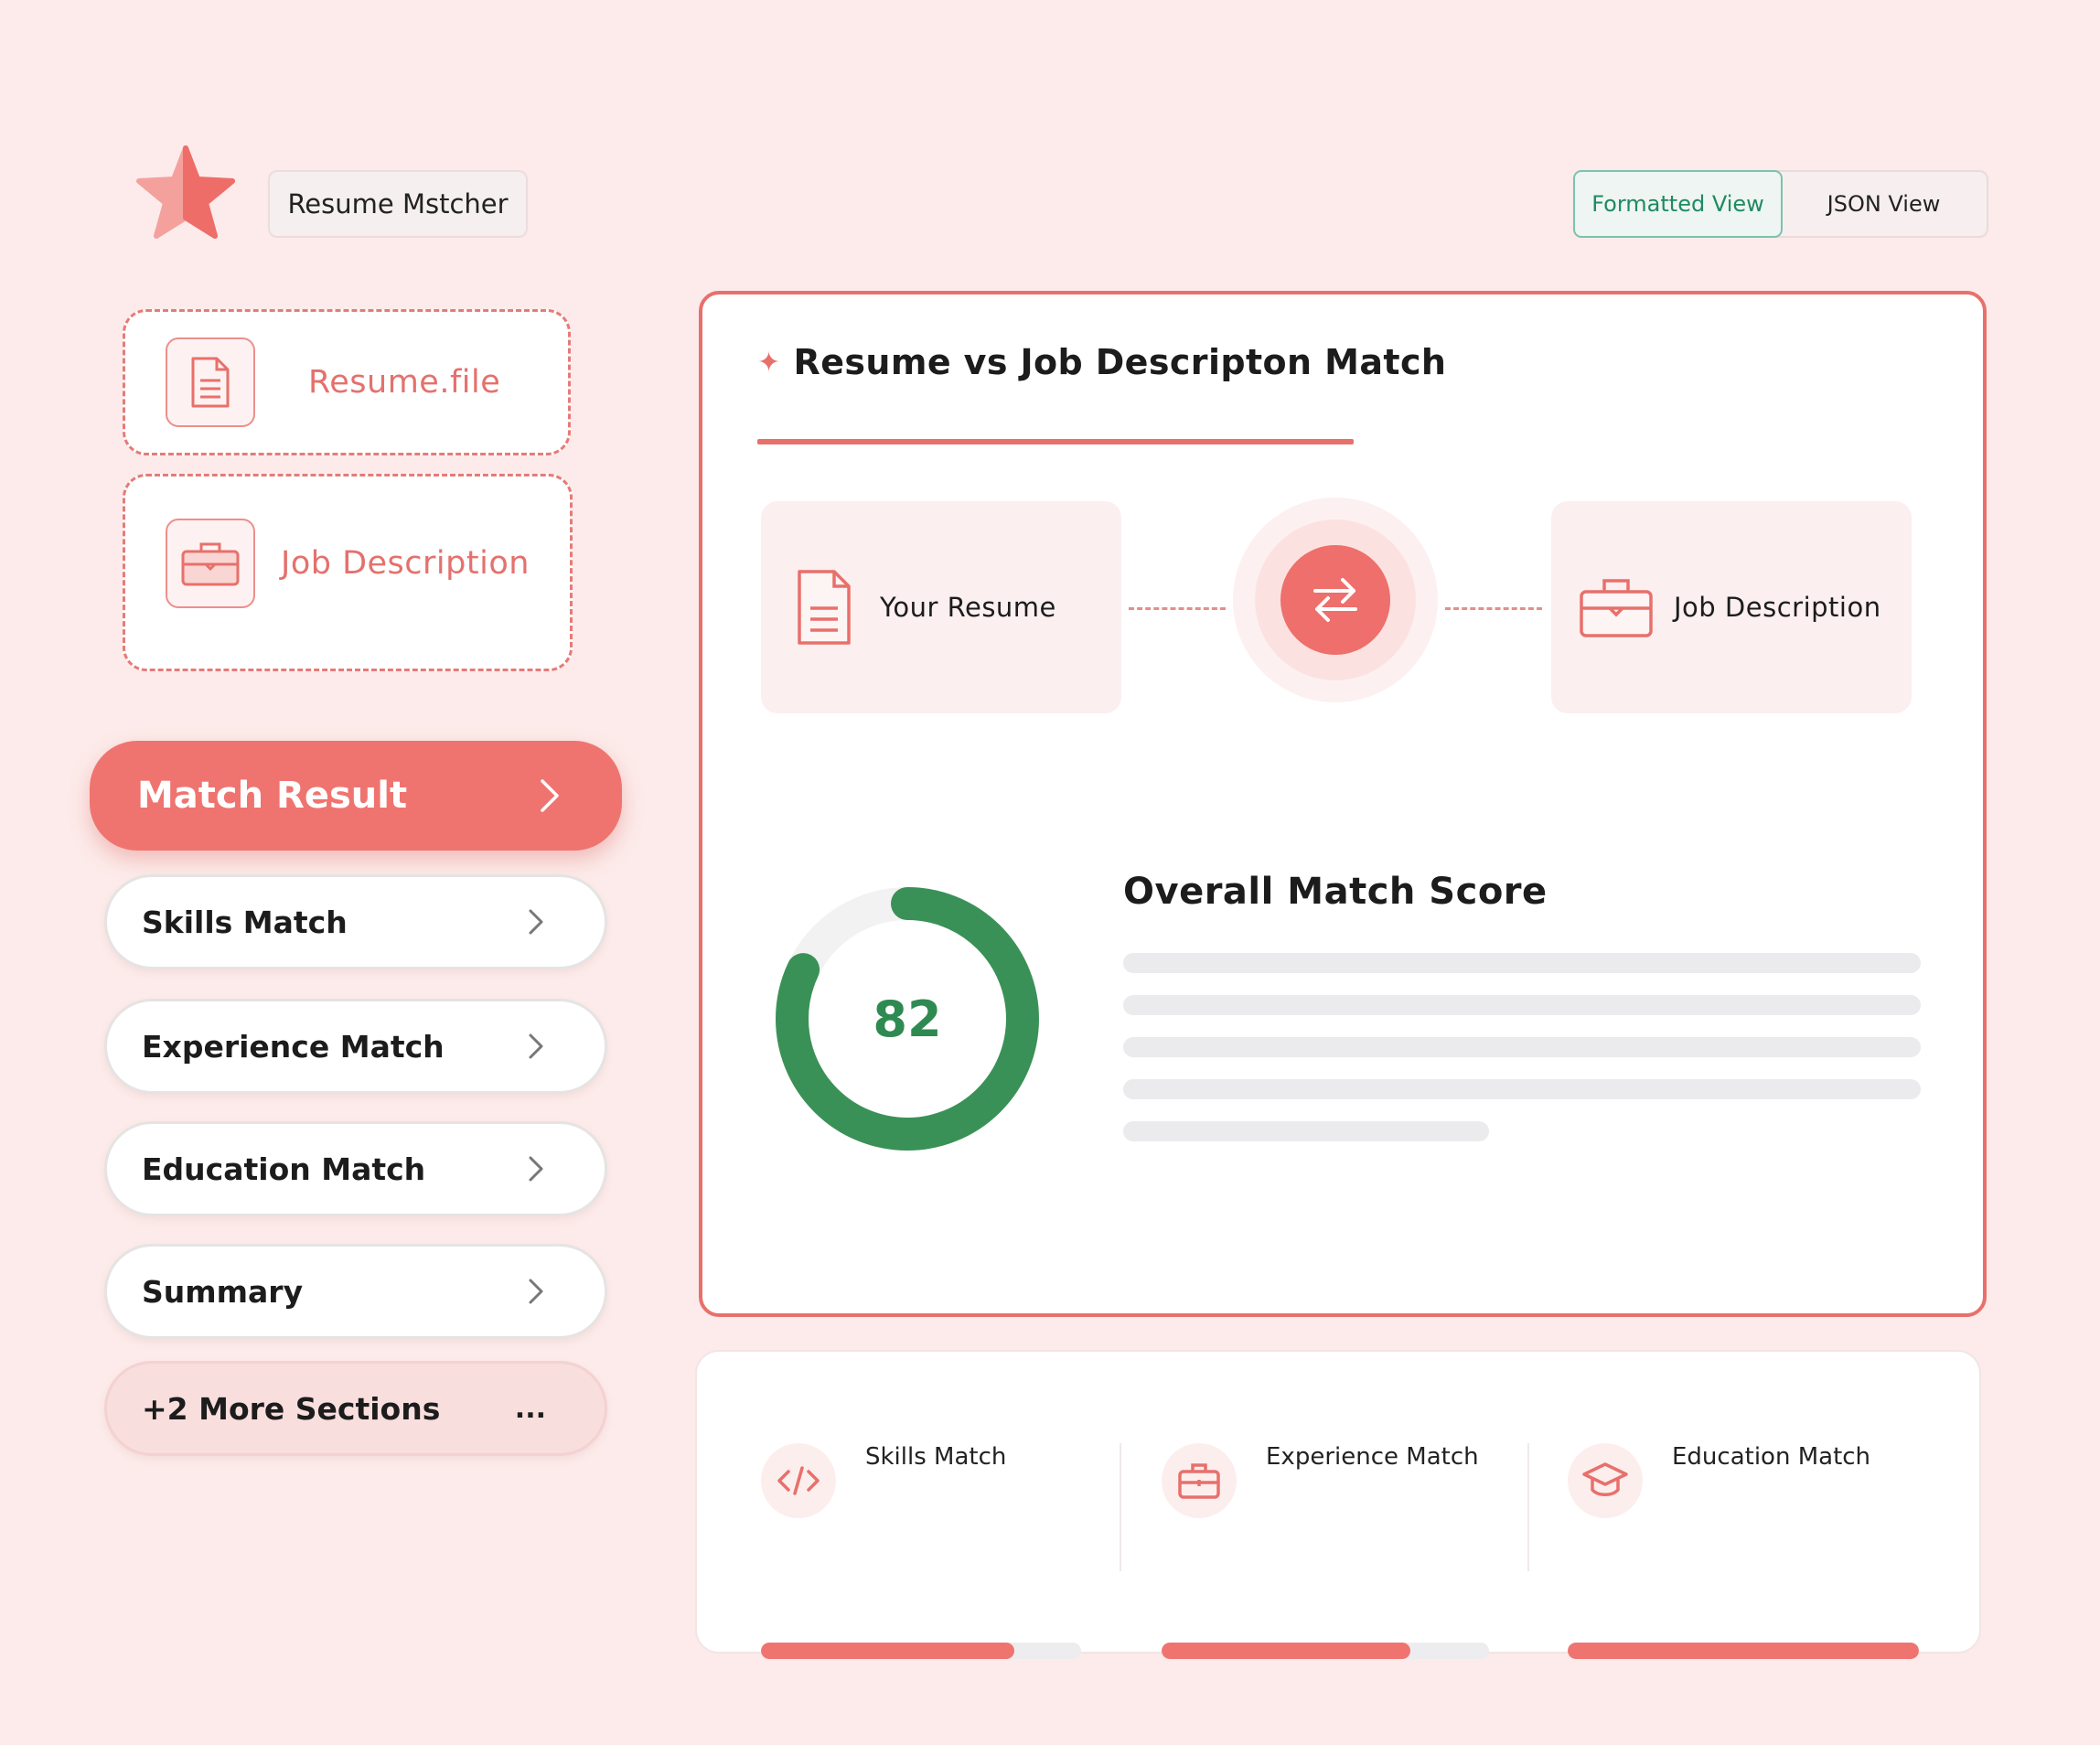 This screenshot has height=1745, width=2100. Describe the element at coordinates (1325, 1551) in the screenshot. I see `metric-experience-match: Experience Match` at that location.